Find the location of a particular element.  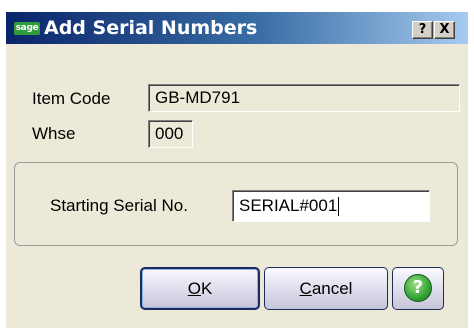

title-bar: sage Add Serial Numbers ? X is located at coordinates (237, 28).